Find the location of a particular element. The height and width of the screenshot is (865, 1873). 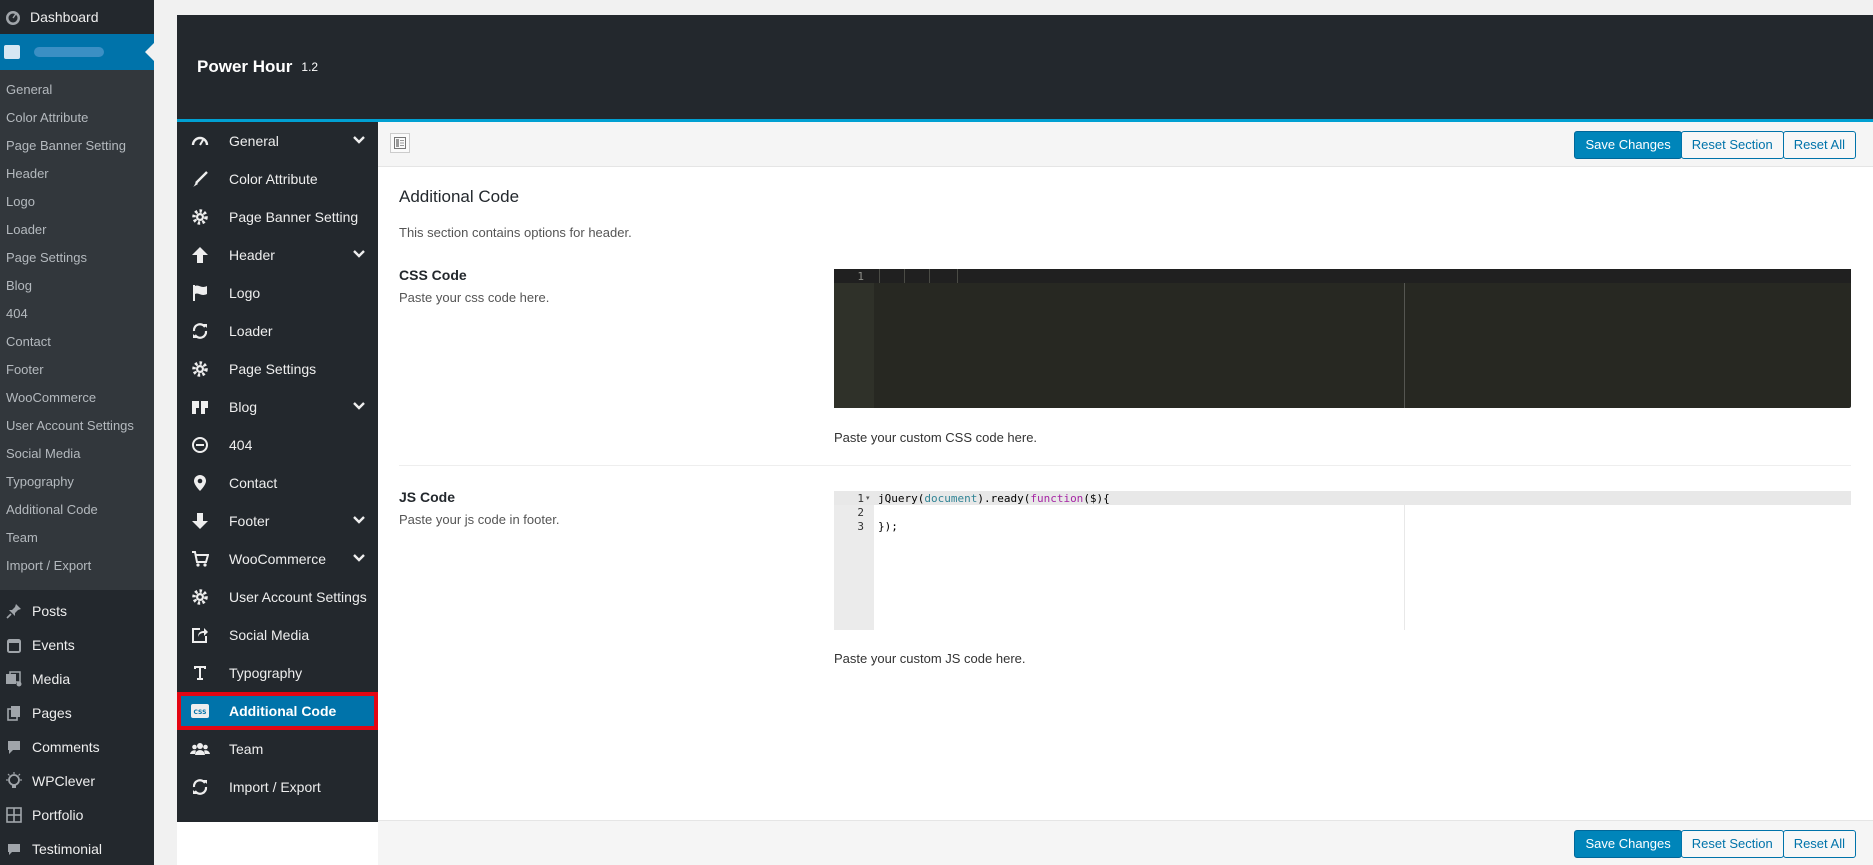

menu-item: Testimonial is located at coordinates (77, 848).